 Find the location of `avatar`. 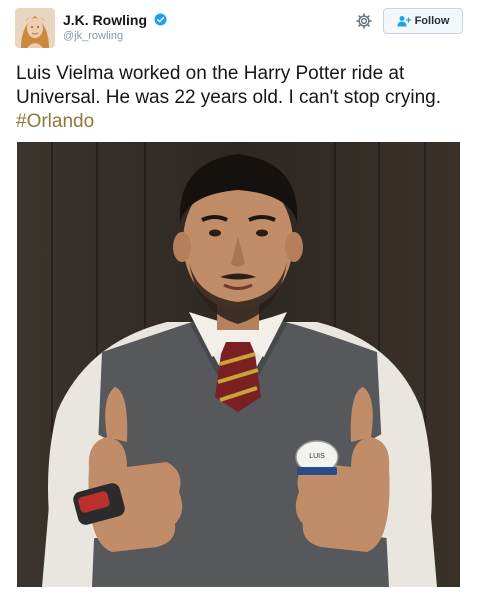

avatar is located at coordinates (35, 28).